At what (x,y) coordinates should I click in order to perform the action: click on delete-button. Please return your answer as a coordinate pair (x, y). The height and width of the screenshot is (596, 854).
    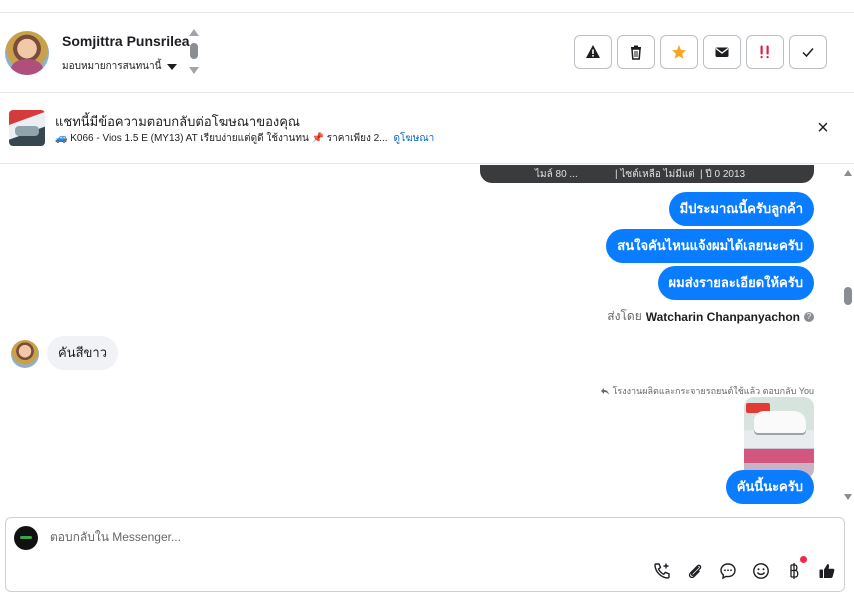
    Looking at the image, I should click on (636, 52).